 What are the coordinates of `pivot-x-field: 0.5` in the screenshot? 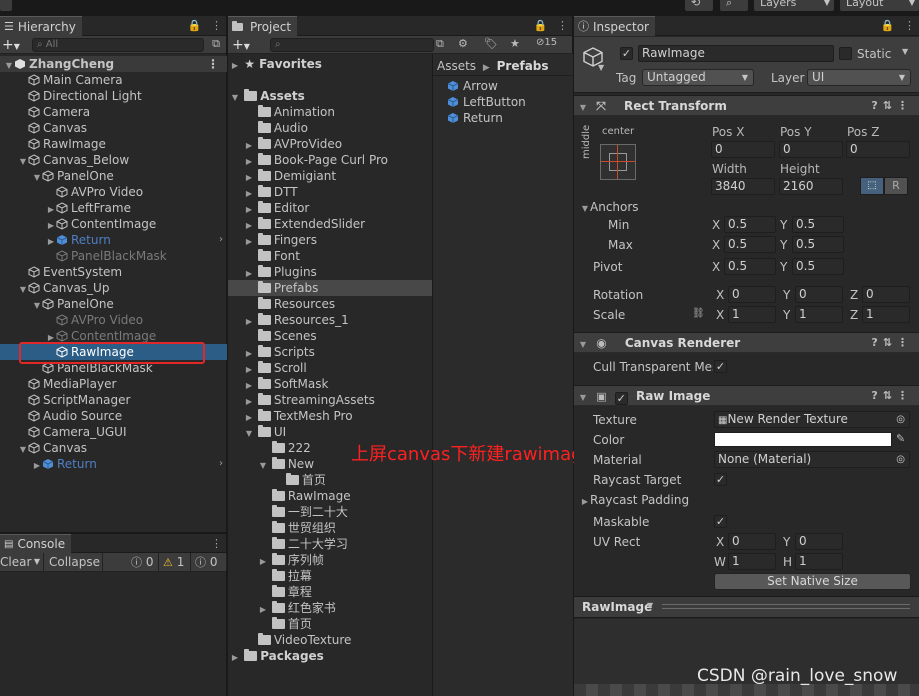 It's located at (750, 266).